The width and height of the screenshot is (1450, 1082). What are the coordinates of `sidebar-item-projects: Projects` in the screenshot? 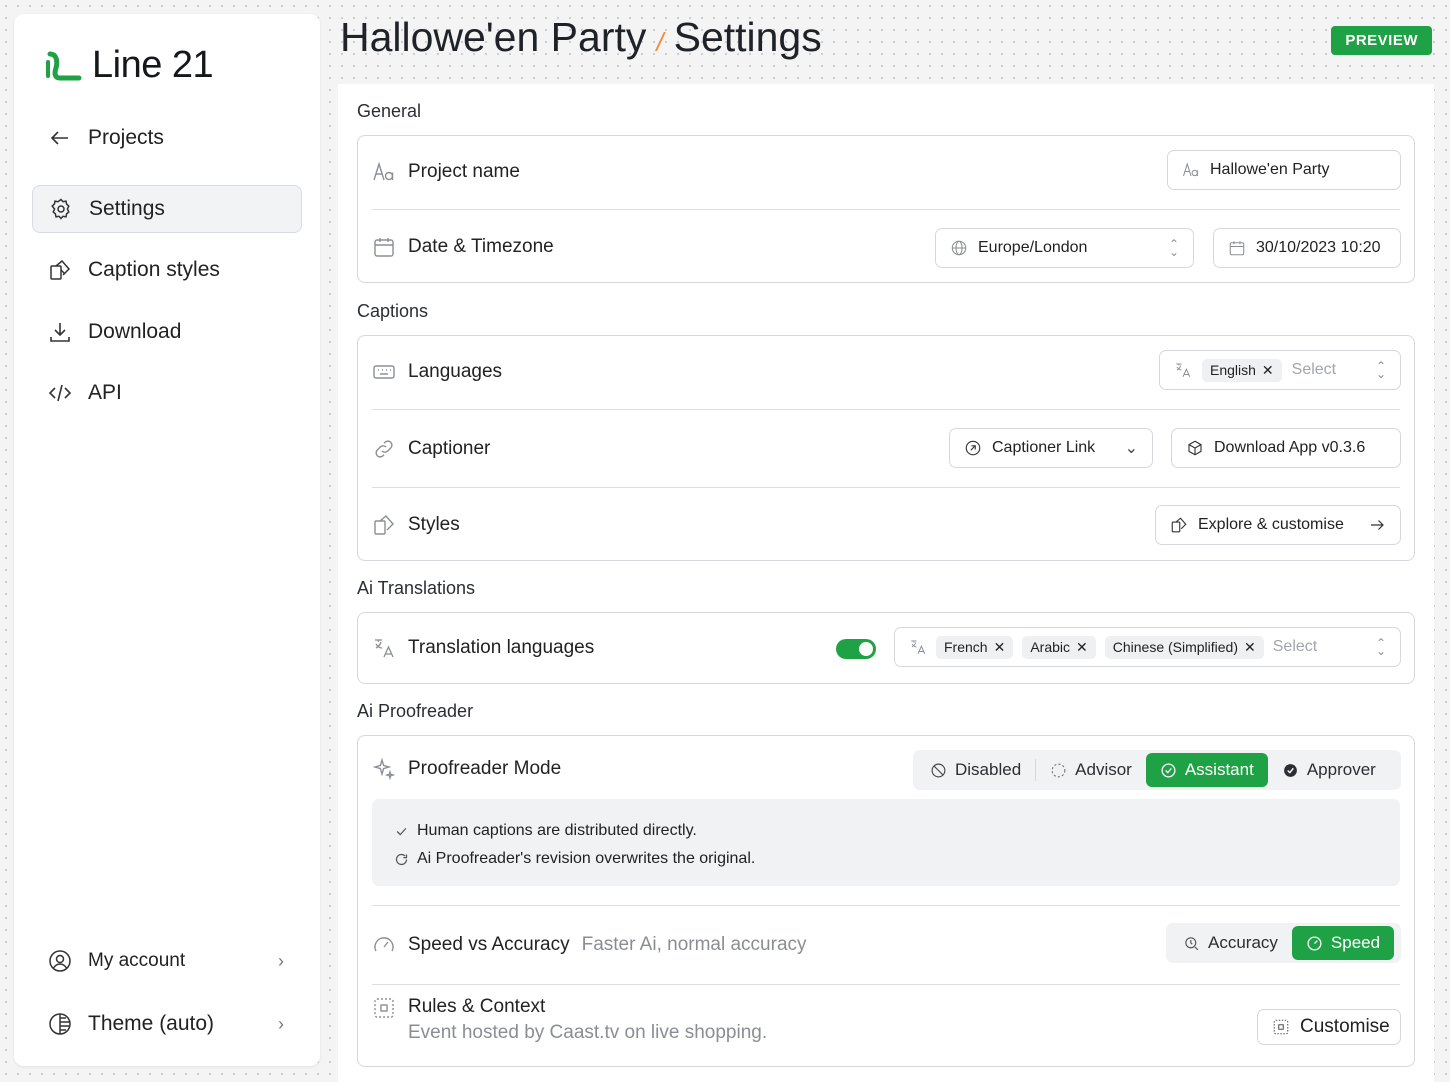 It's located at (167, 138).